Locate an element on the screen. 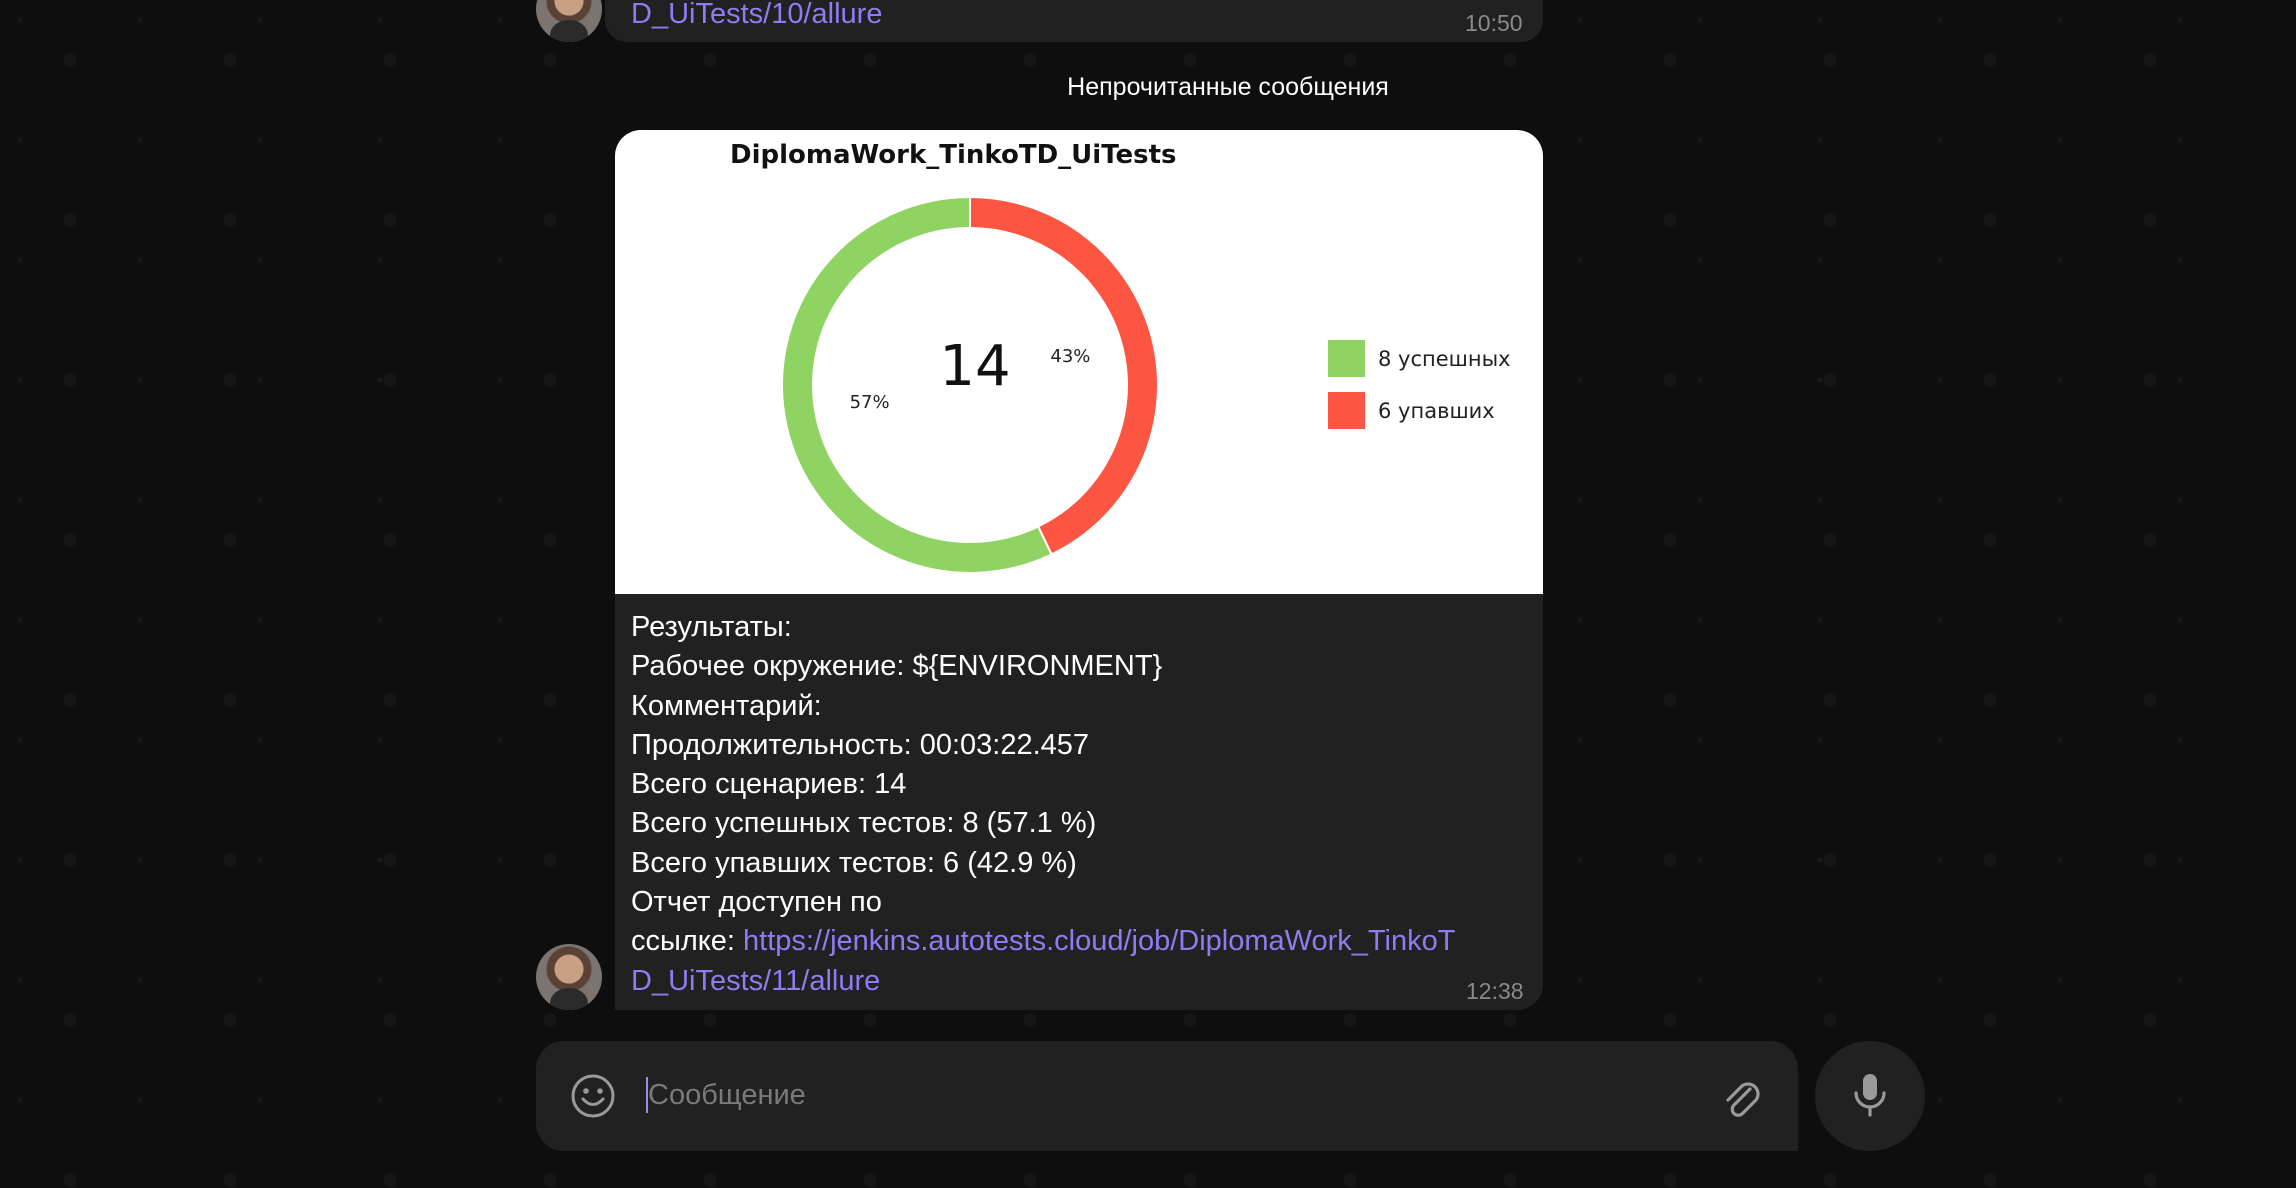  previous-message-bubble: D_UiTests/10/allure 10:50 is located at coordinates (1074, 21).